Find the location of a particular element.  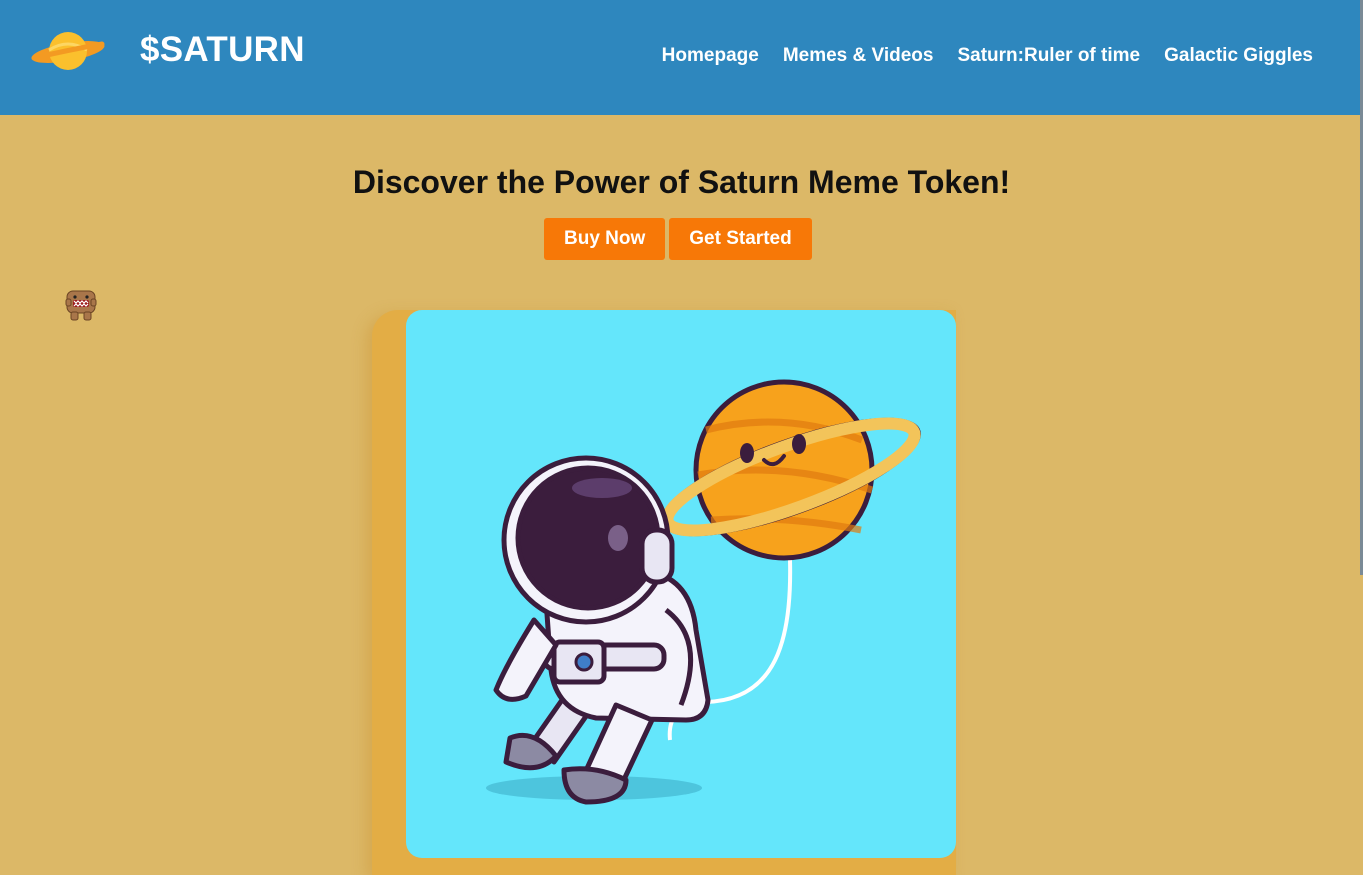

nav-memes-videos: Memes & Videos is located at coordinates (858, 56).